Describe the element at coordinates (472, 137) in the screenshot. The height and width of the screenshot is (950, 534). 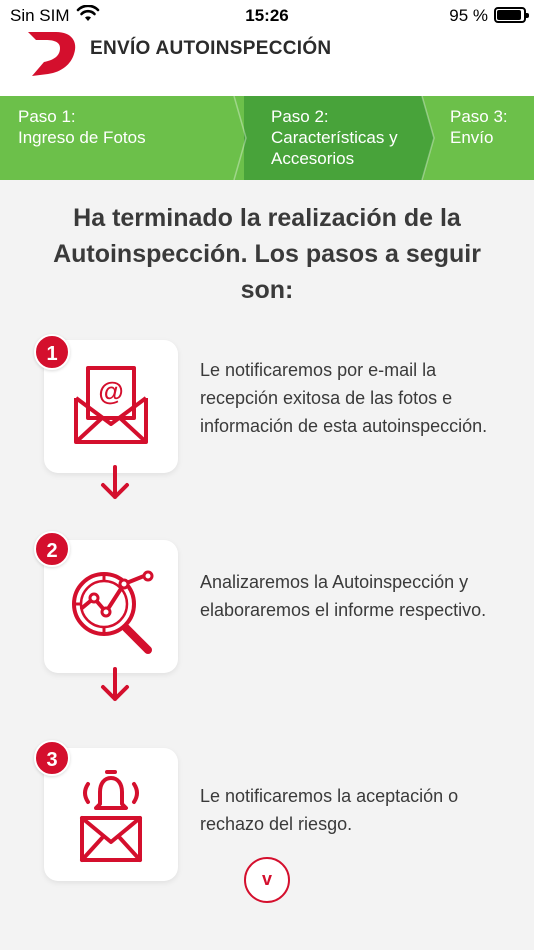
I see `step-3-label: Envío` at that location.